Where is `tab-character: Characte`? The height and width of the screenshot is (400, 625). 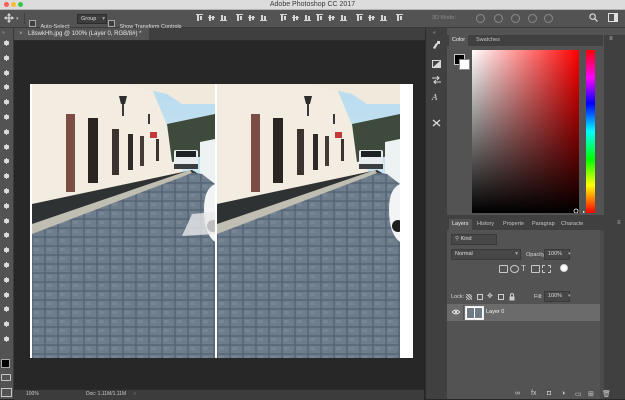 tab-character: Characte is located at coordinates (572, 224).